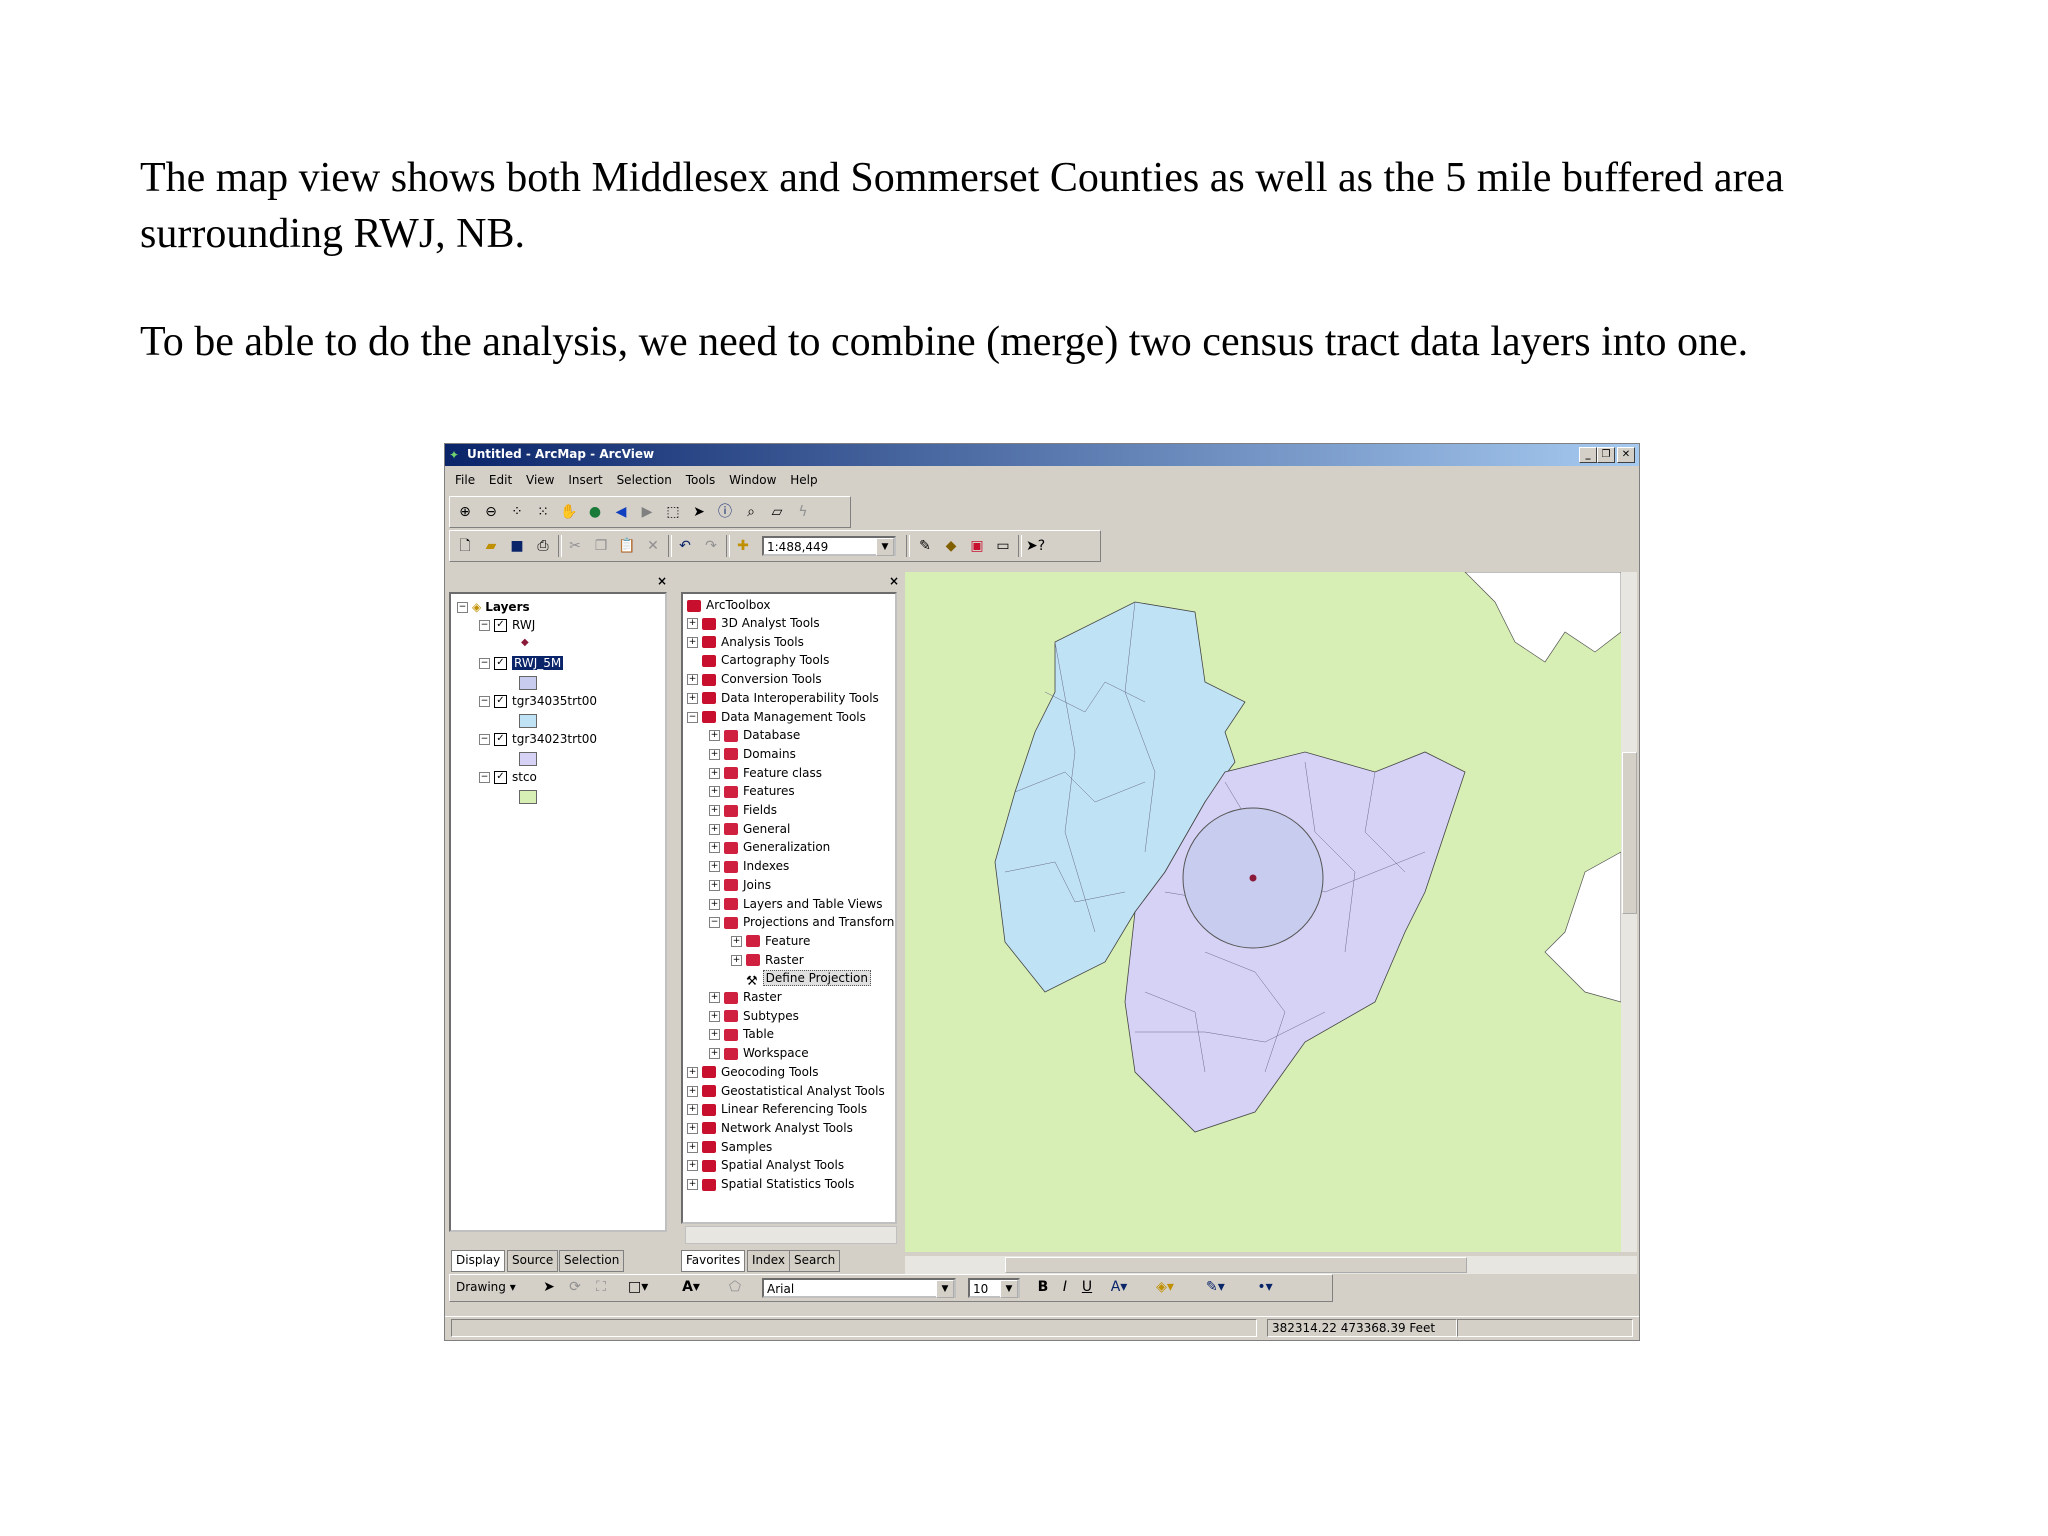 The height and width of the screenshot is (1536, 2048). Describe the element at coordinates (491, 546) in the screenshot. I see `open-icon: ▰` at that location.